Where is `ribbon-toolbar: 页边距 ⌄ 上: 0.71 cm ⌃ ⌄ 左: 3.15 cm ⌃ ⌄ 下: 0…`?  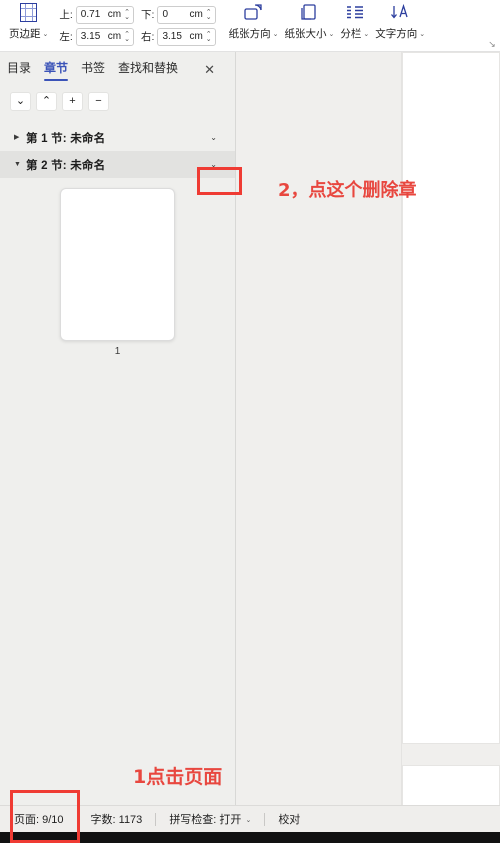 ribbon-toolbar: 页边距 ⌄ 上: 0.71 cm ⌃ ⌄ 左: 3.15 cm ⌃ ⌄ 下: 0… is located at coordinates (250, 26).